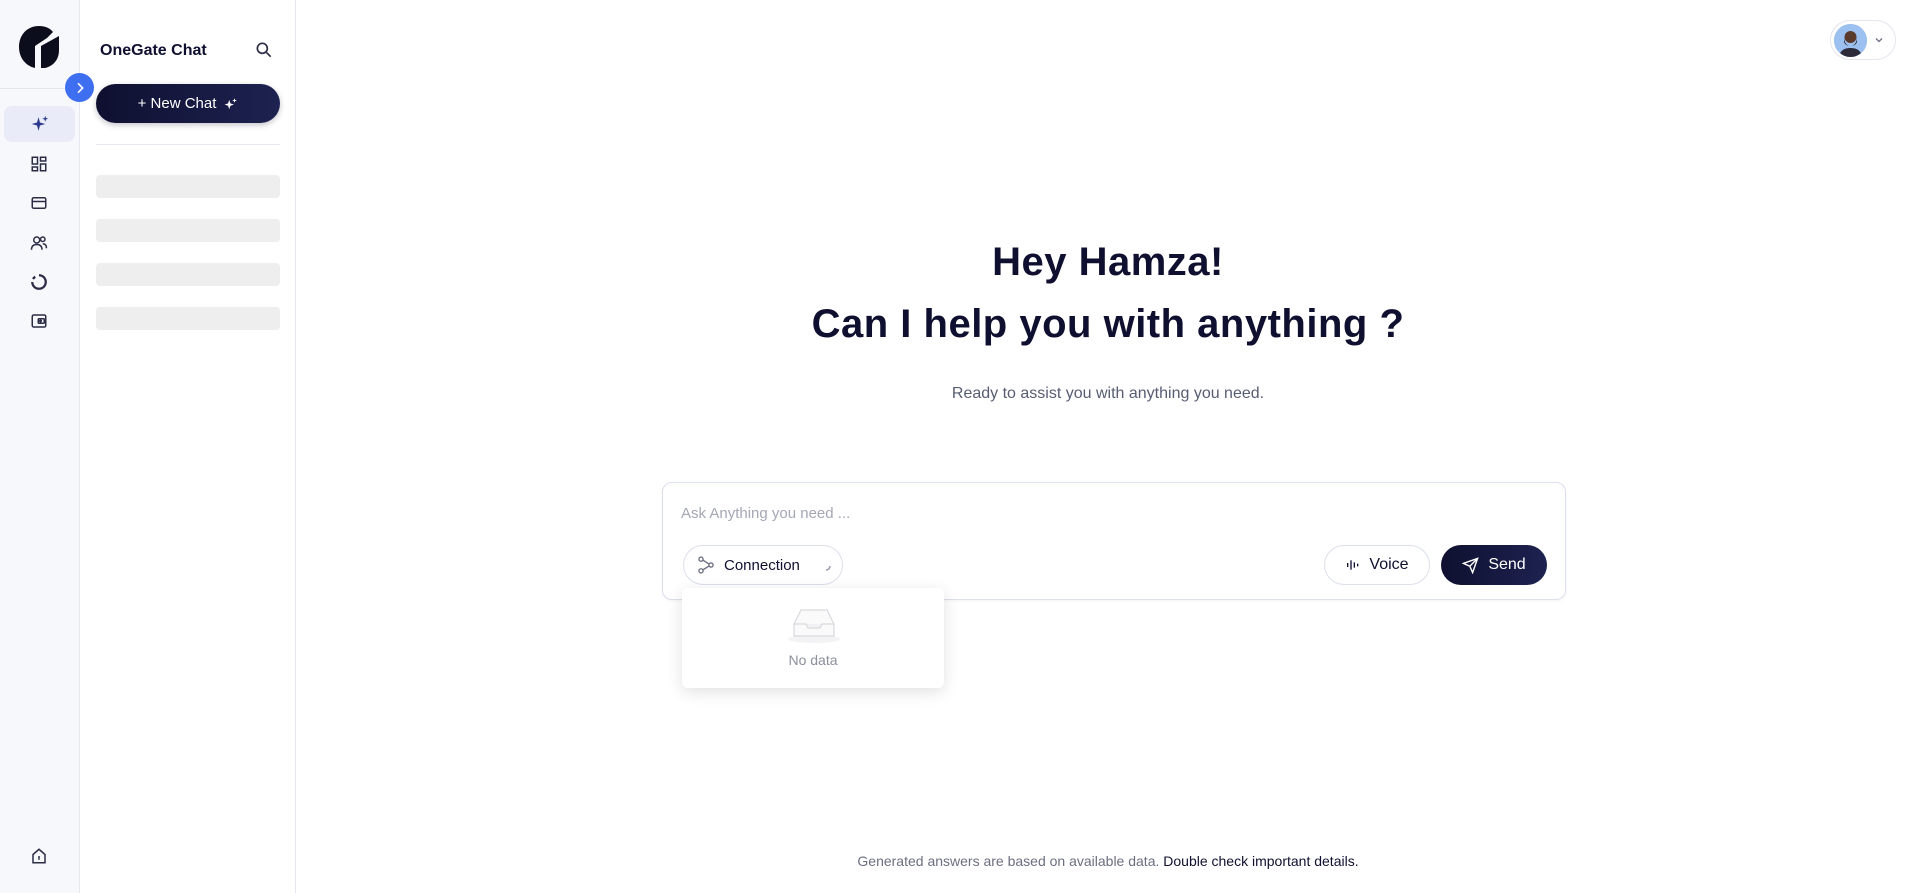  I want to click on empty-state-text: No data, so click(813, 660).